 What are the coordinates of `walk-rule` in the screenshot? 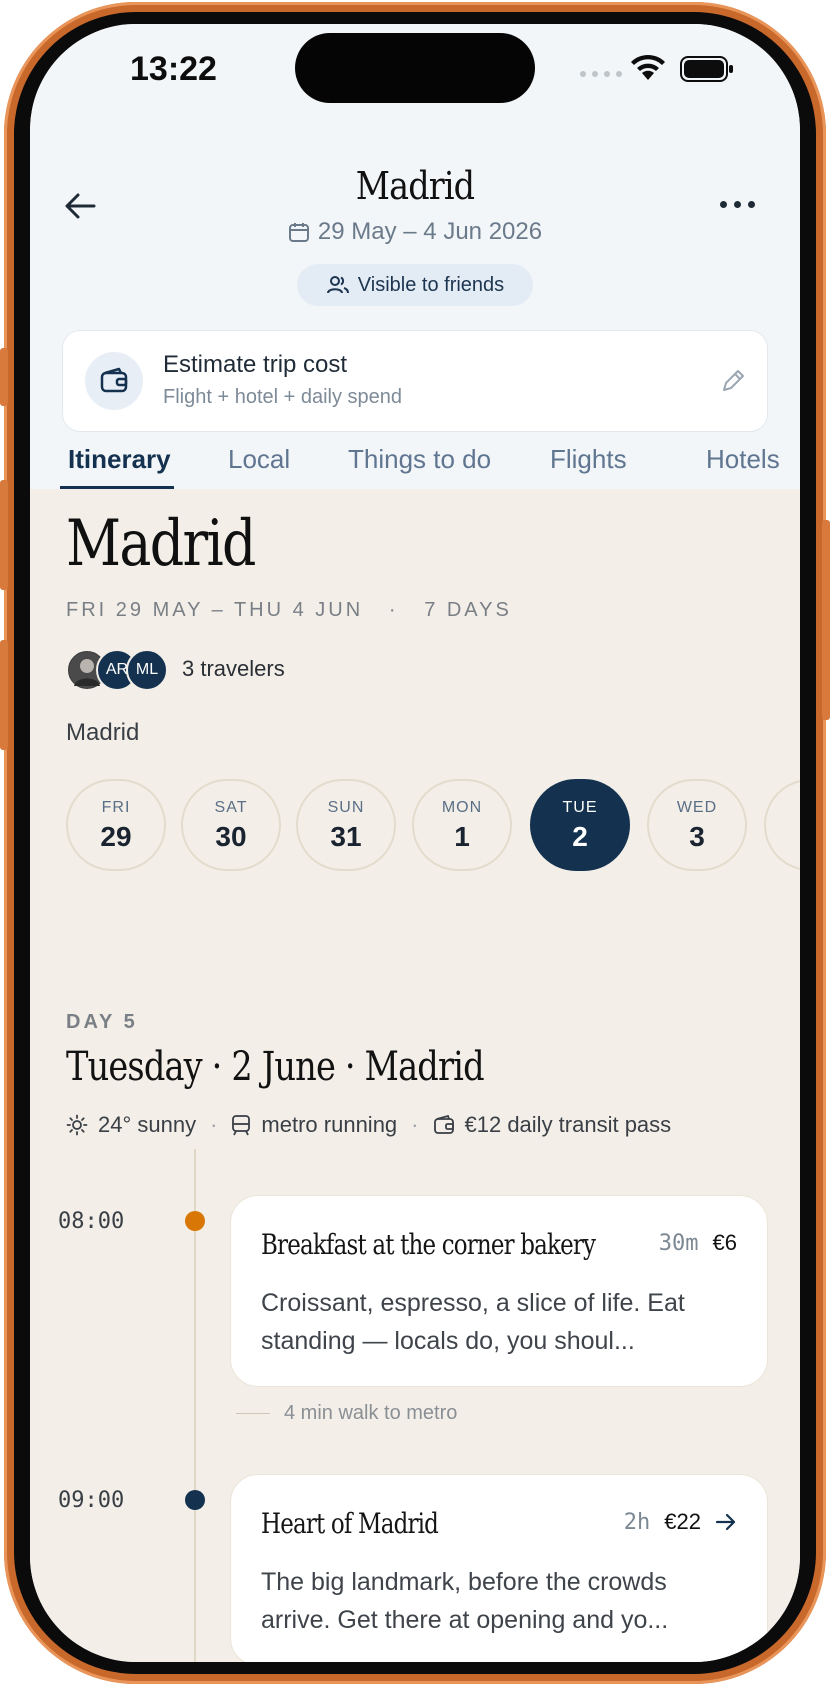 It's located at (253, 1413).